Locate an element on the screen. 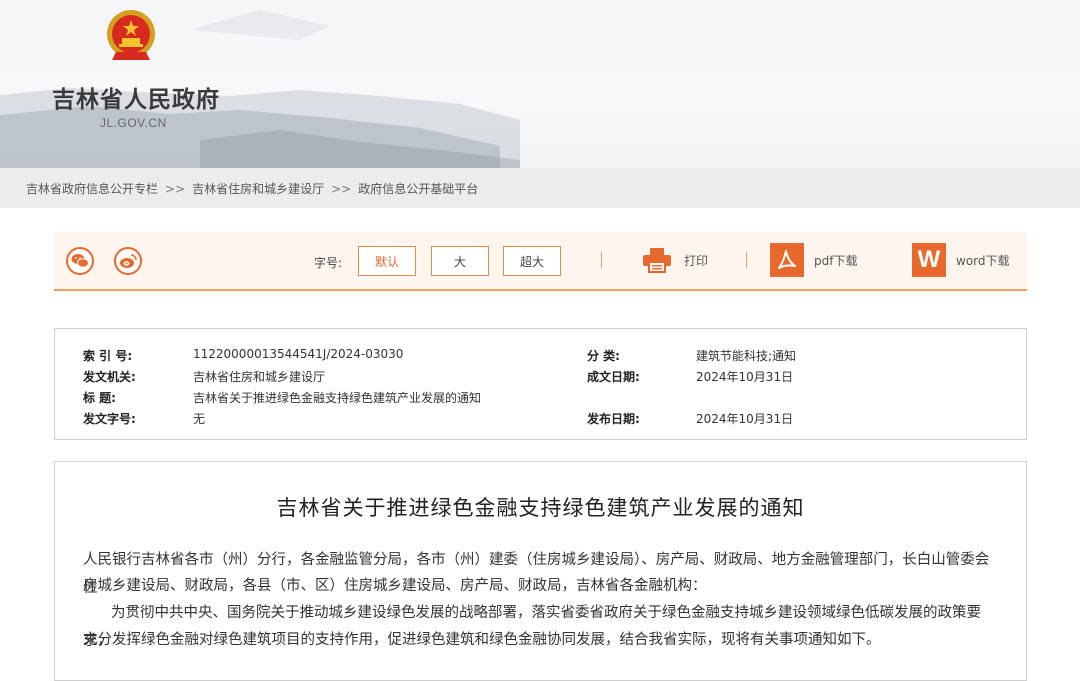  article-title: 吉林省关于推进绿色金融支持绿色建筑产业发展的通知 is located at coordinates (540, 508).